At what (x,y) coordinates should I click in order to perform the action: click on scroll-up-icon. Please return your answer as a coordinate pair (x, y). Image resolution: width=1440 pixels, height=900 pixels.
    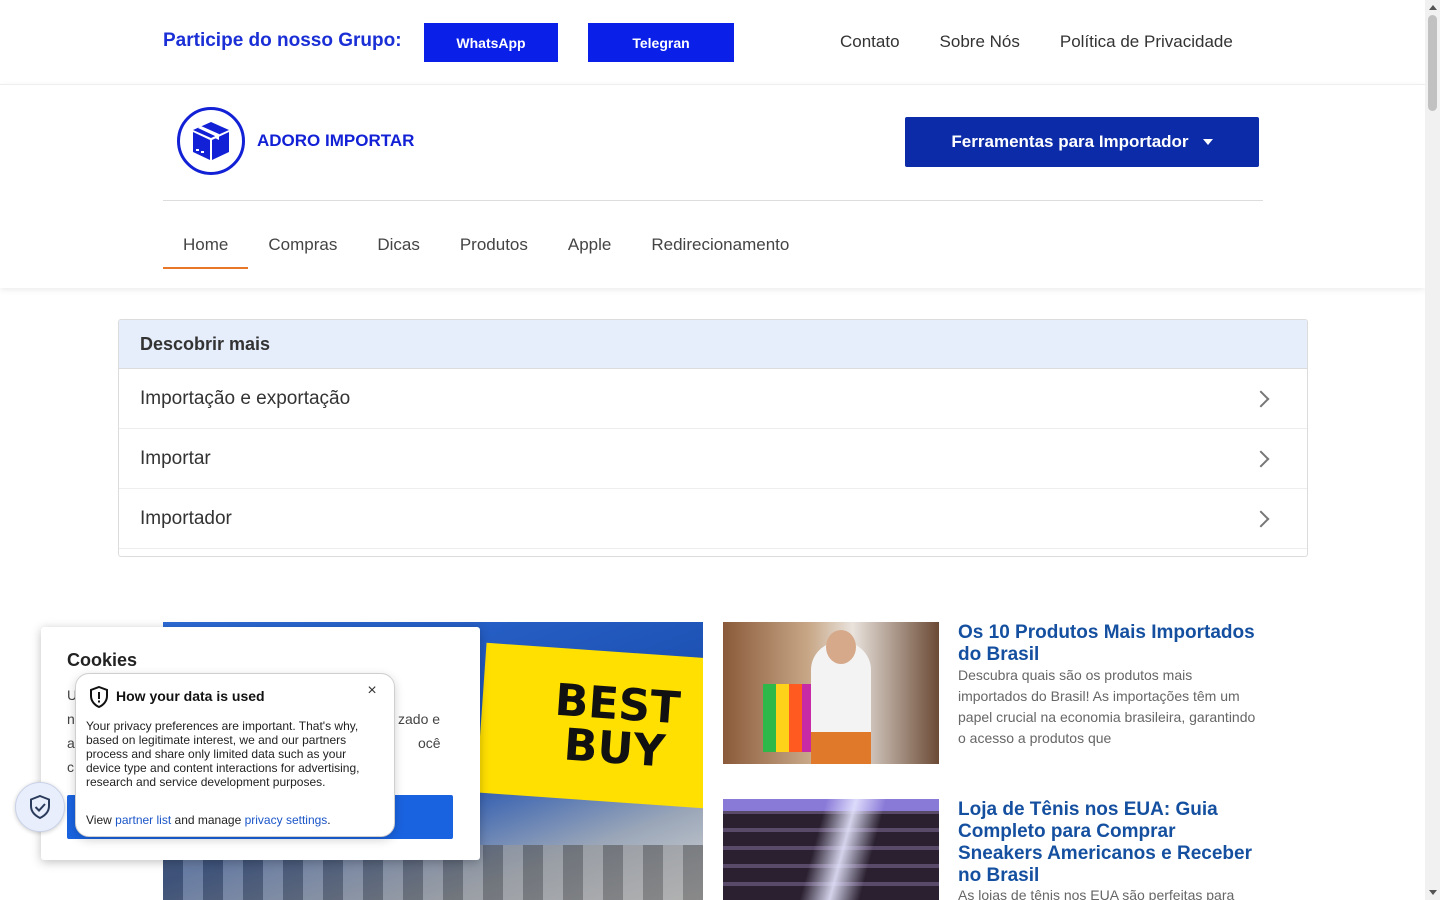
    Looking at the image, I should click on (1433, 7).